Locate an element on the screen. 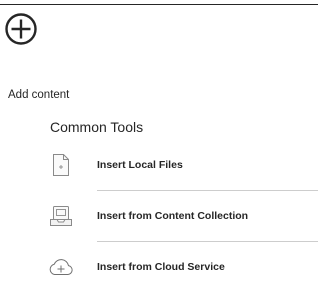 The width and height of the screenshot is (320, 286). tool-label: Insert from Cloud Service is located at coordinates (161, 267).